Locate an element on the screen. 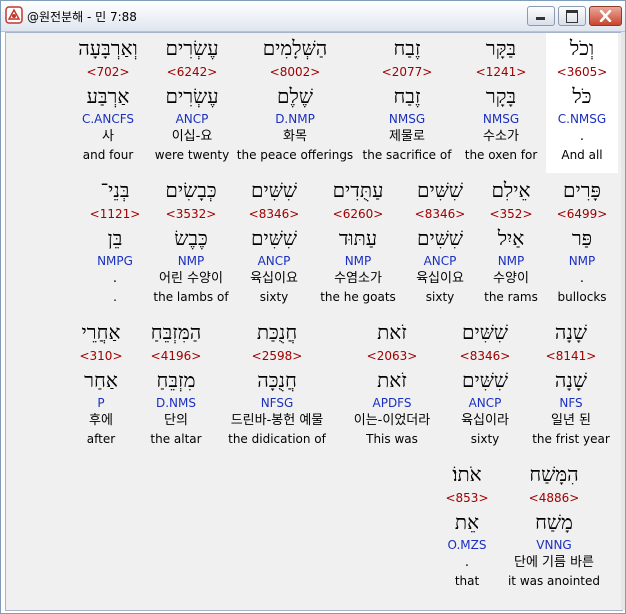  strong-number: <3605> is located at coordinates (582, 72).